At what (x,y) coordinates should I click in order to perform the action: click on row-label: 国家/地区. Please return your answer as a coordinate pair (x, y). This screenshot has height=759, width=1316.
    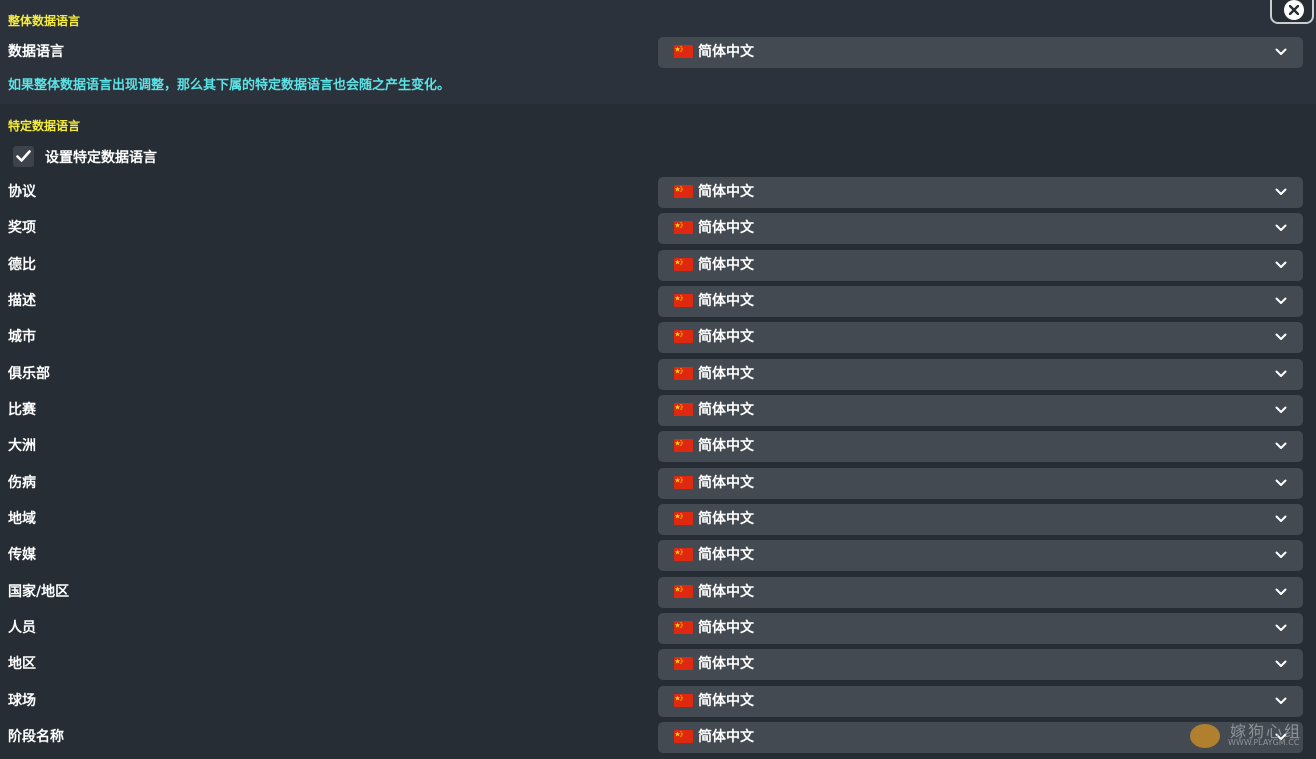
    Looking at the image, I should click on (39, 592).